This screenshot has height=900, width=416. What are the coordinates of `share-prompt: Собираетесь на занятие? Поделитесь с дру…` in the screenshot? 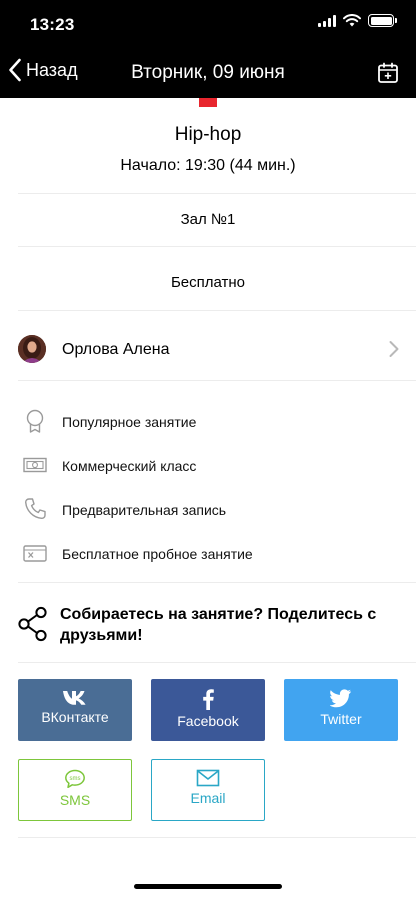 It's located at (208, 630).